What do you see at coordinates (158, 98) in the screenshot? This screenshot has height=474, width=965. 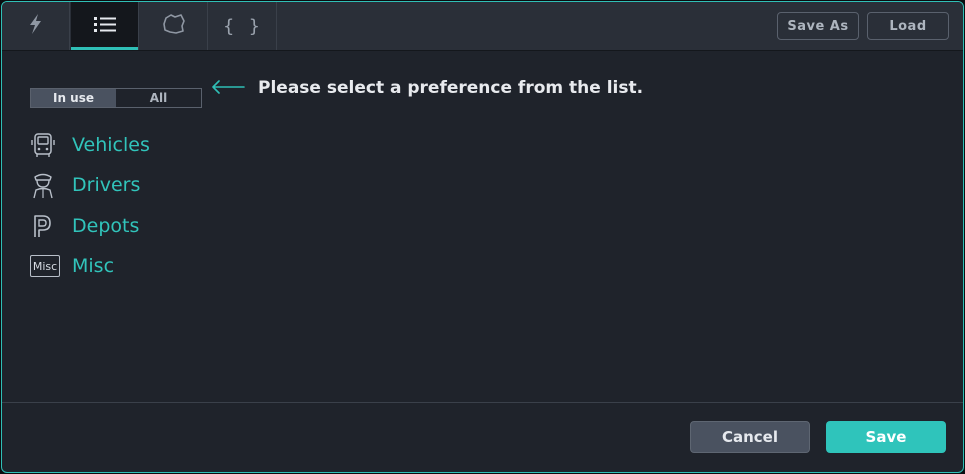 I see `filter-all: All` at bounding box center [158, 98].